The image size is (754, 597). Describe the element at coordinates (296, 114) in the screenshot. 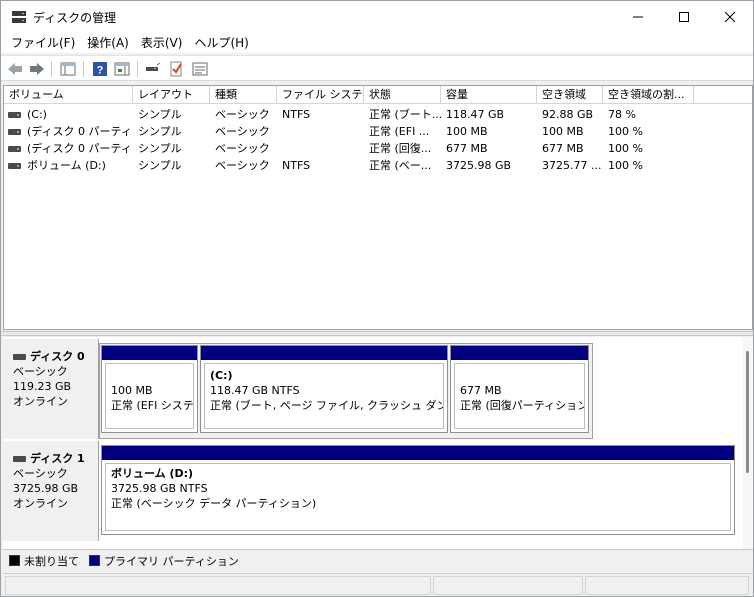

I see `volume-filesystem: NTFS` at that location.